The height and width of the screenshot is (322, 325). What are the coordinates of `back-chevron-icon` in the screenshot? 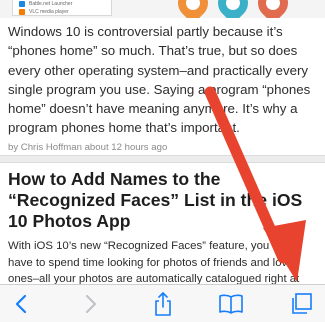 It's located at (21, 304).